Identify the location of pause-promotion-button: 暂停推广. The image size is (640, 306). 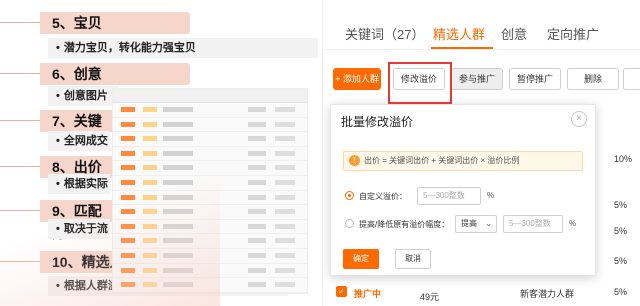
(535, 79).